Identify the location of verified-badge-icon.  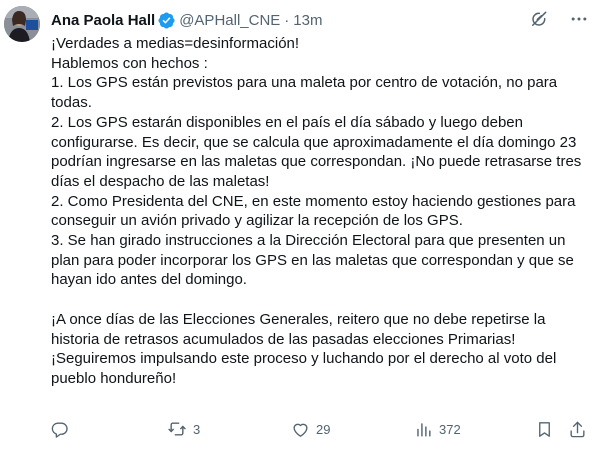
(166, 20).